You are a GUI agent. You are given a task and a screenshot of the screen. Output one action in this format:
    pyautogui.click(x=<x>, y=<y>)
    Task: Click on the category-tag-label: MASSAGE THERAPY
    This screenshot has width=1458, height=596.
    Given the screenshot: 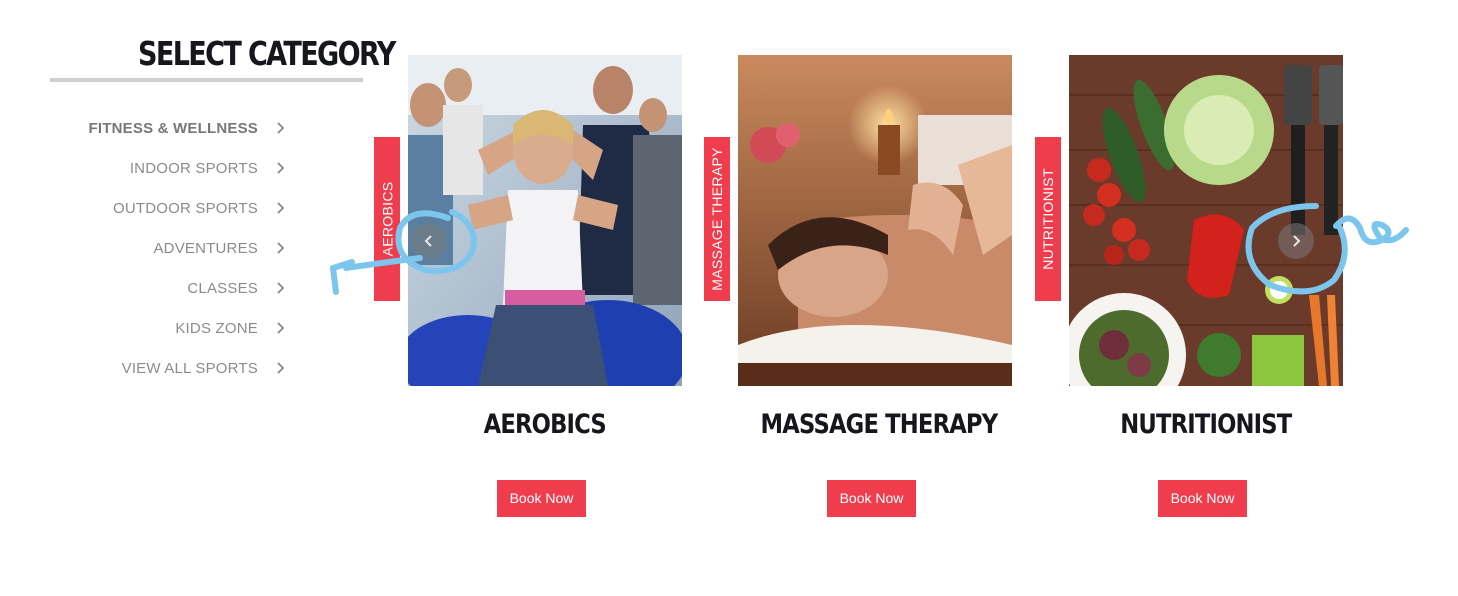 What is the action you would take?
    pyautogui.click(x=717, y=219)
    